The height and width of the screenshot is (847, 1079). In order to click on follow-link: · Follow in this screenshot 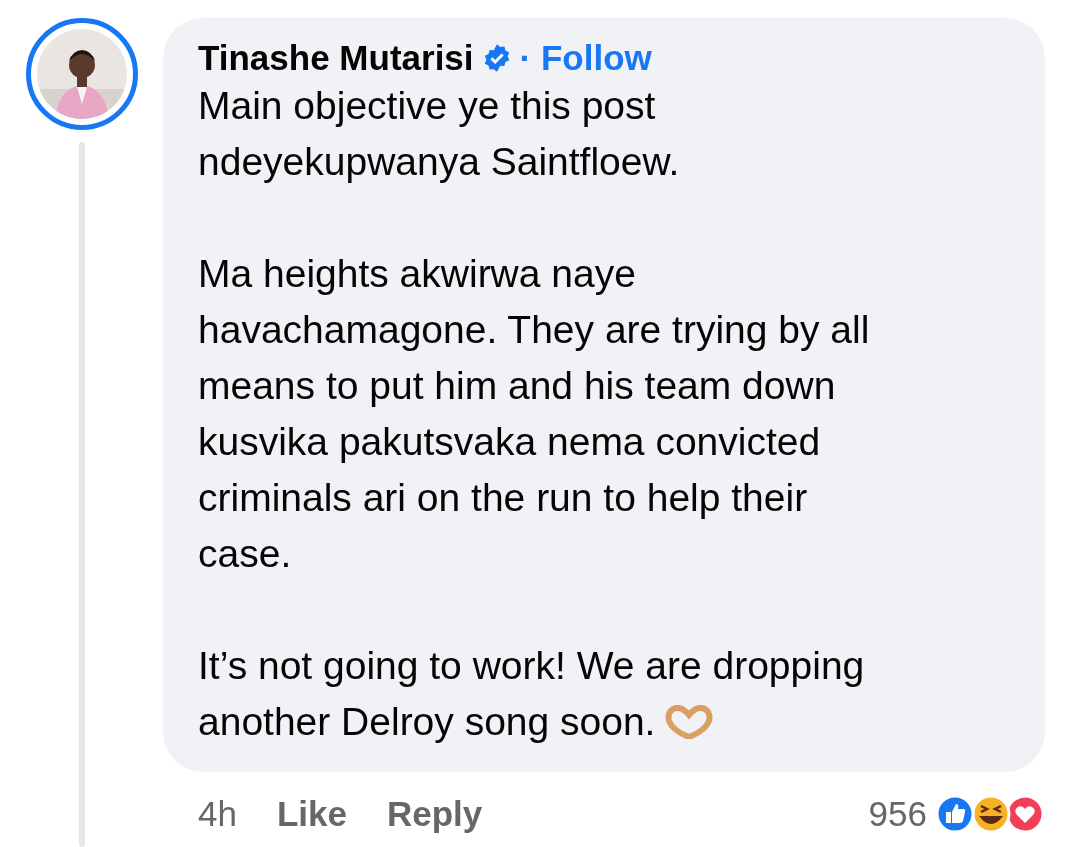, I will do `click(585, 58)`.